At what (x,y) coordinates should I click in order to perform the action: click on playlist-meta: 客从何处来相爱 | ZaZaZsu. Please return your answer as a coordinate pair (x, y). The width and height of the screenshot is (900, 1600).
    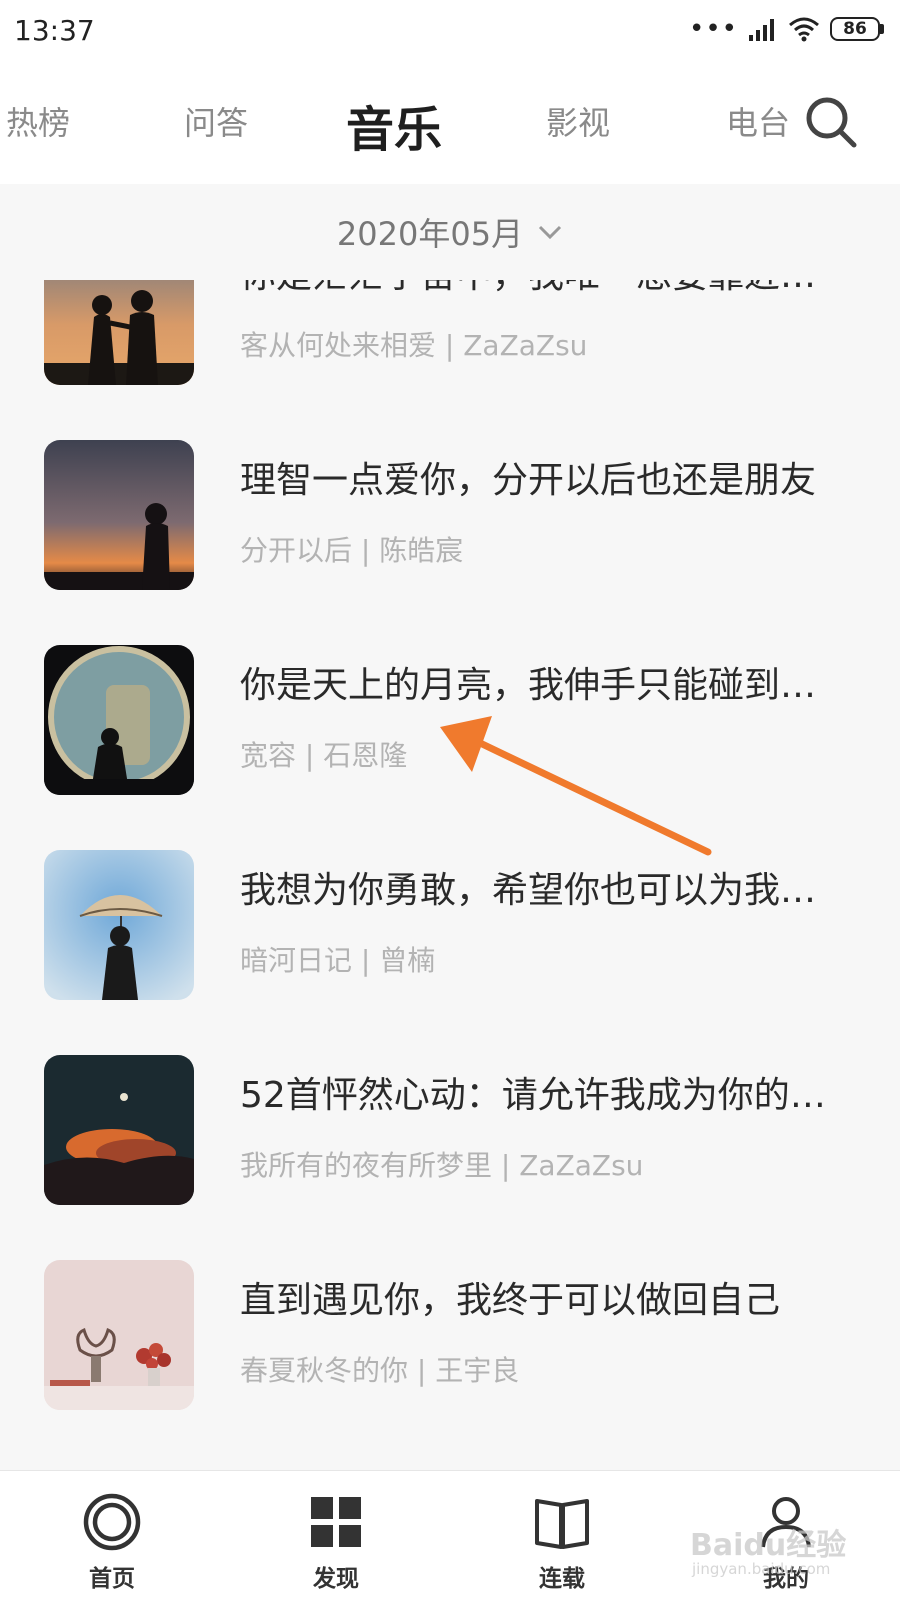
    Looking at the image, I should click on (414, 345).